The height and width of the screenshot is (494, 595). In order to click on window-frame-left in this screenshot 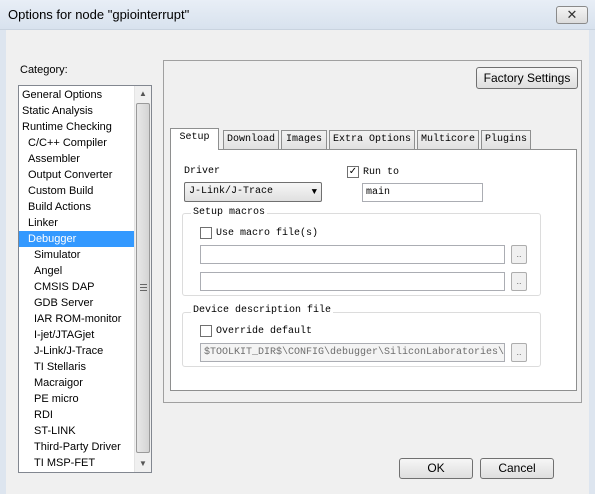, I will do `click(3, 262)`.